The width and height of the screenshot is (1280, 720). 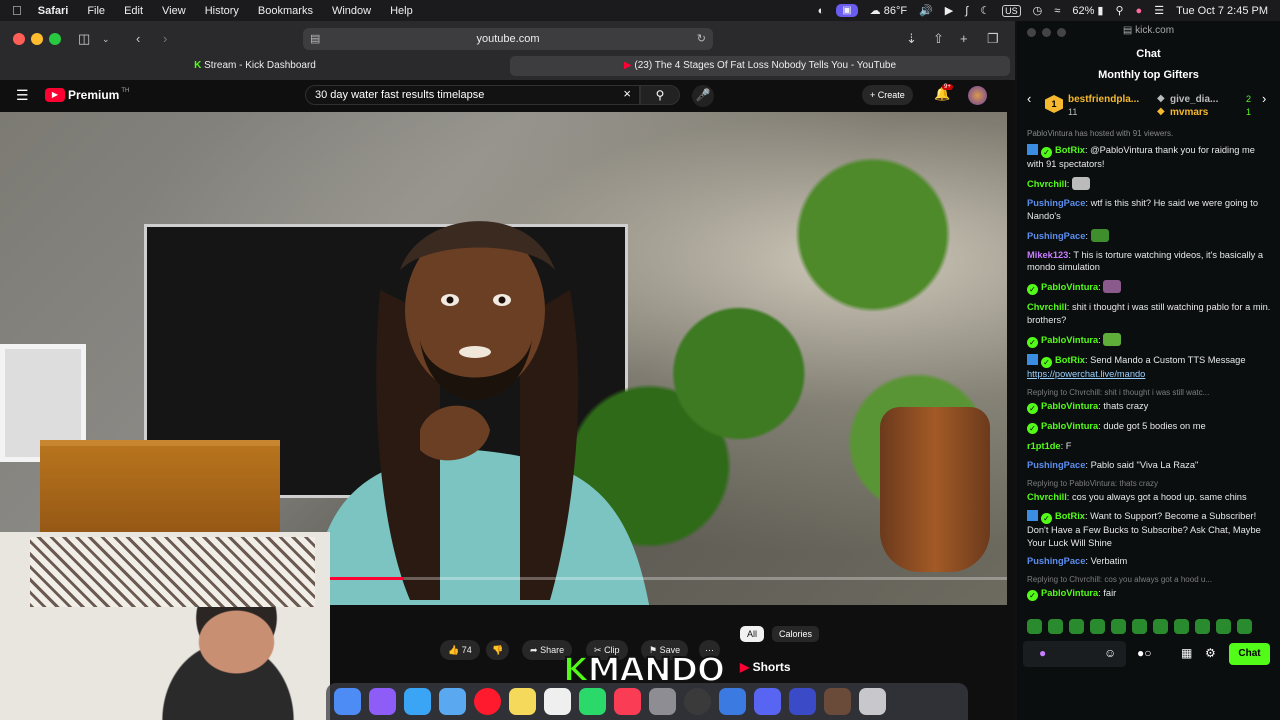 What do you see at coordinates (1038, 10) in the screenshot?
I see `clock-icon: ◷` at bounding box center [1038, 10].